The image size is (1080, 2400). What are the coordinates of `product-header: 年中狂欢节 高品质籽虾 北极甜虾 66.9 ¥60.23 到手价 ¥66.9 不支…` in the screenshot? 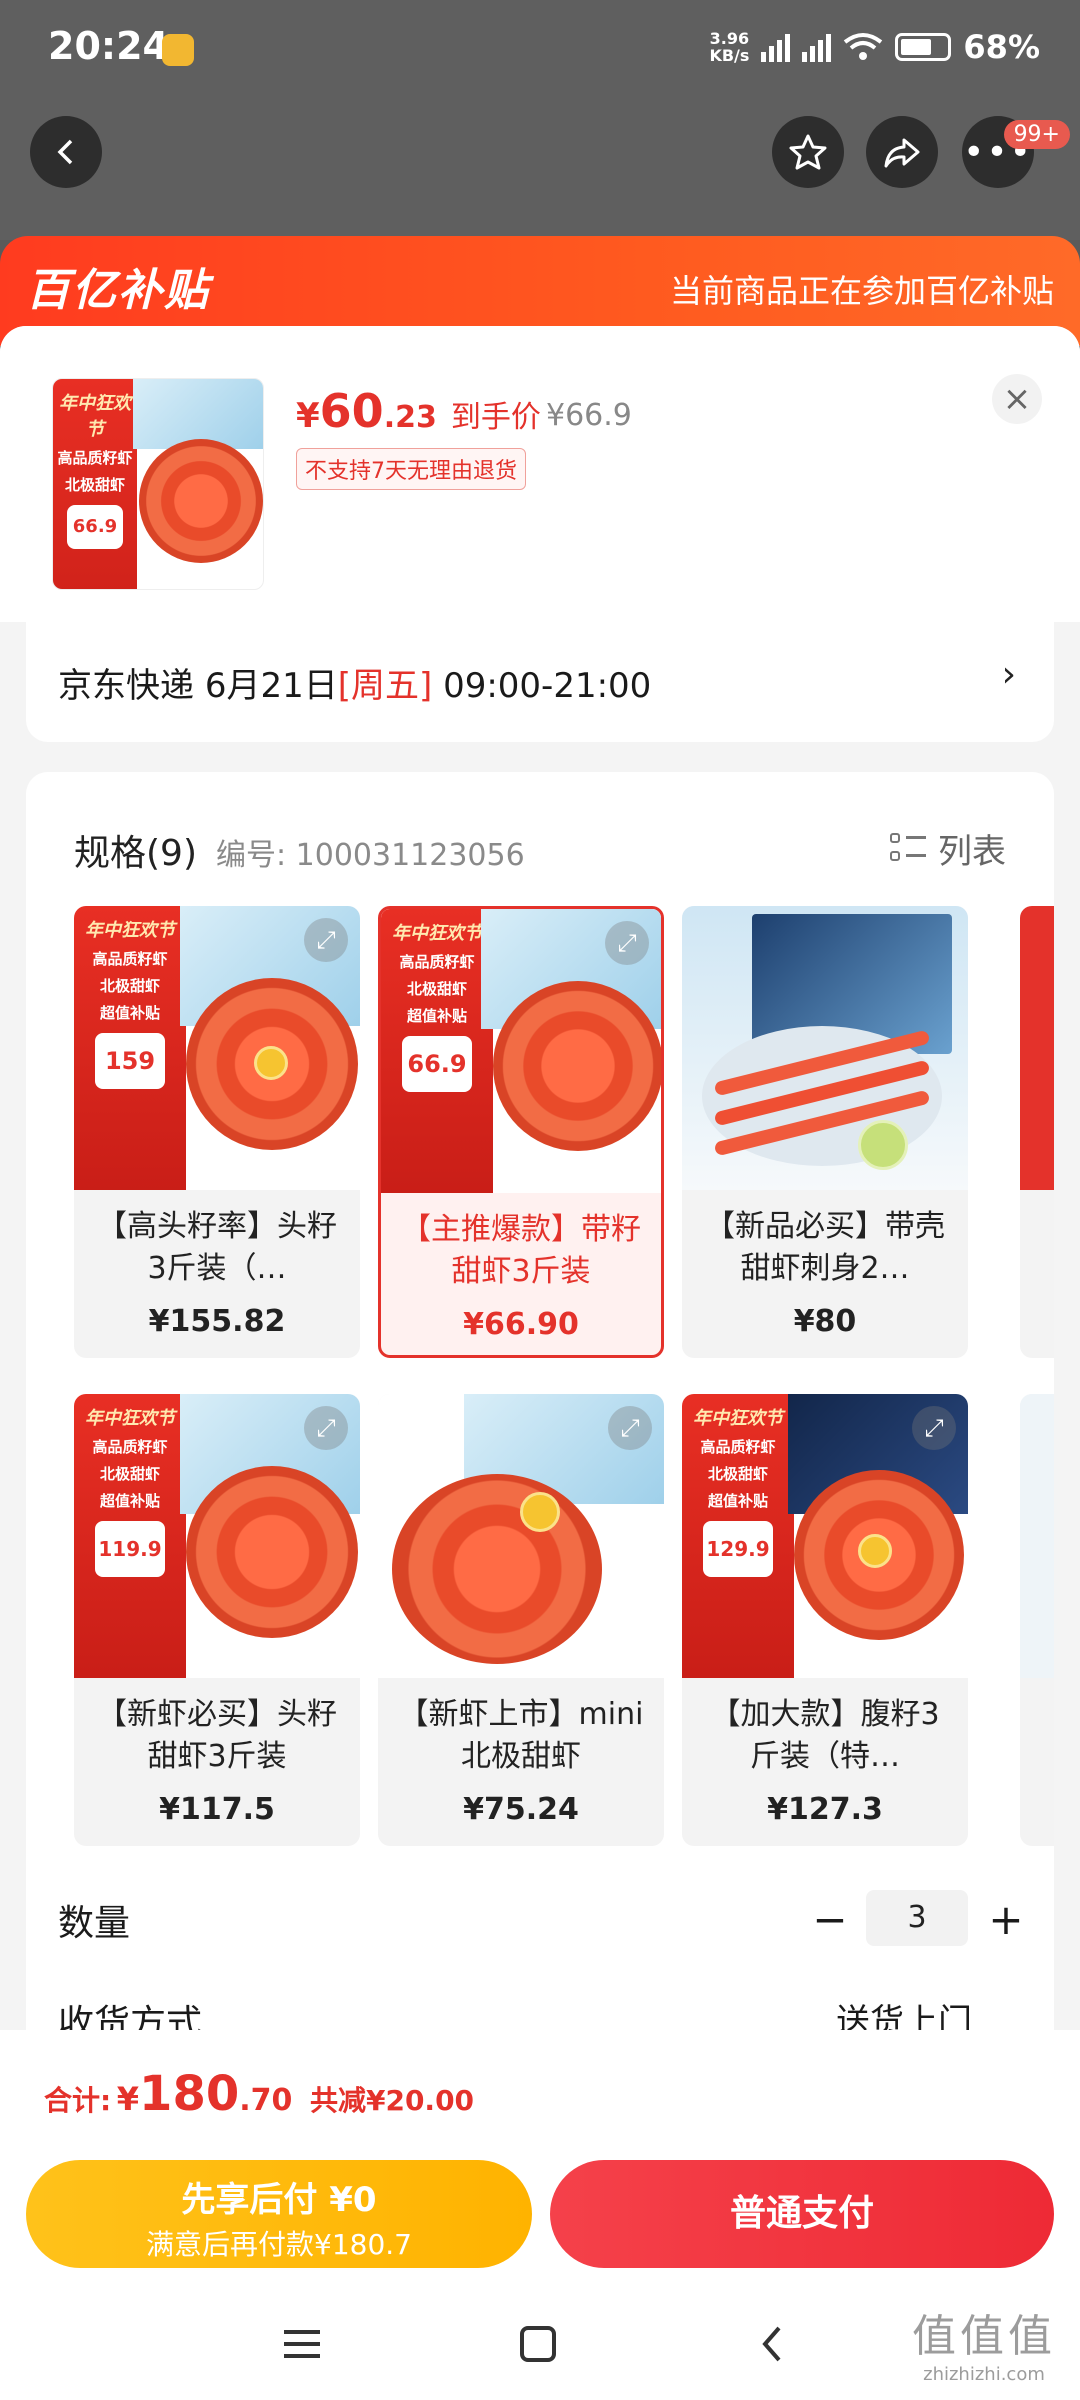 It's located at (540, 474).